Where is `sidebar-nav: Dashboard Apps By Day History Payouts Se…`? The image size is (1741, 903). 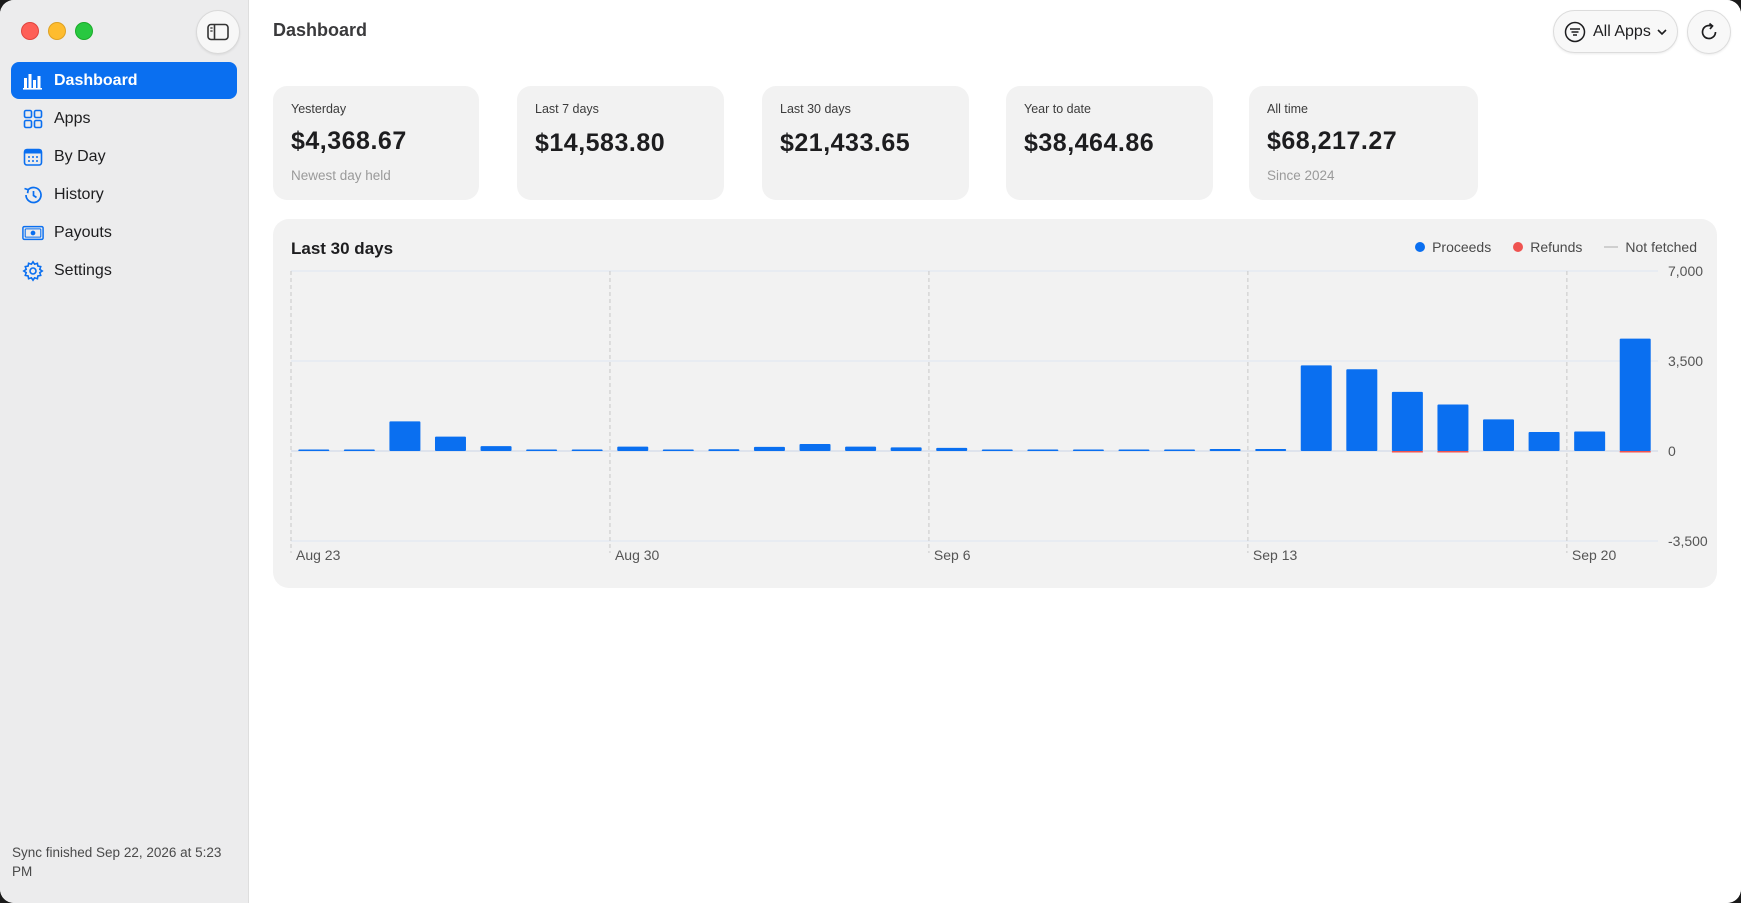
sidebar-nav: Dashboard Apps By Day History Payouts Se… is located at coordinates (124, 176).